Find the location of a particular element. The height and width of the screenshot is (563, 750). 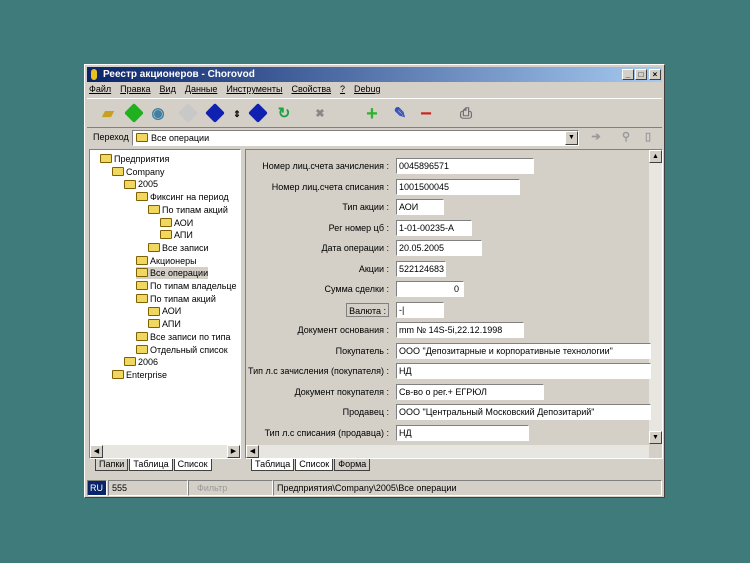

open-folder-icon: ▰ is located at coordinates (108, 114).